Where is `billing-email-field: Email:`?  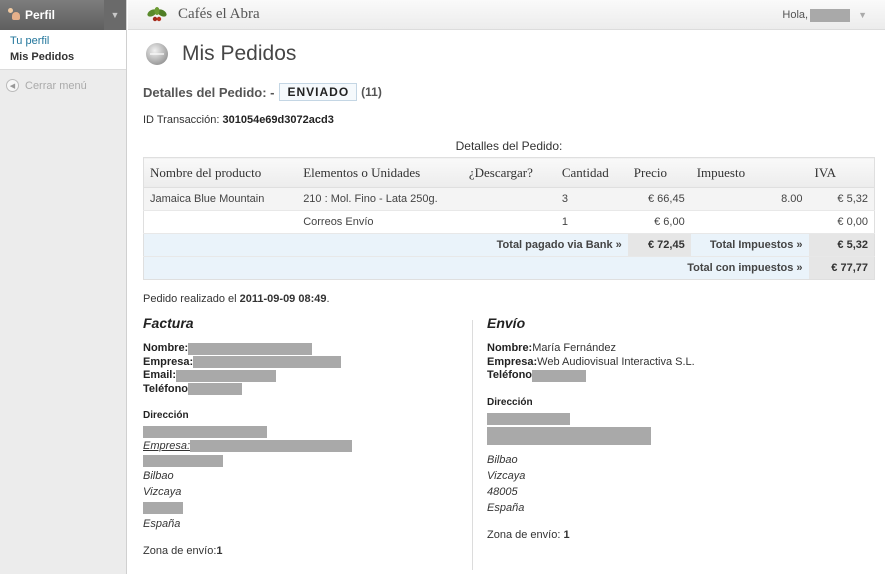 billing-email-field: Email: is located at coordinates (303, 376).